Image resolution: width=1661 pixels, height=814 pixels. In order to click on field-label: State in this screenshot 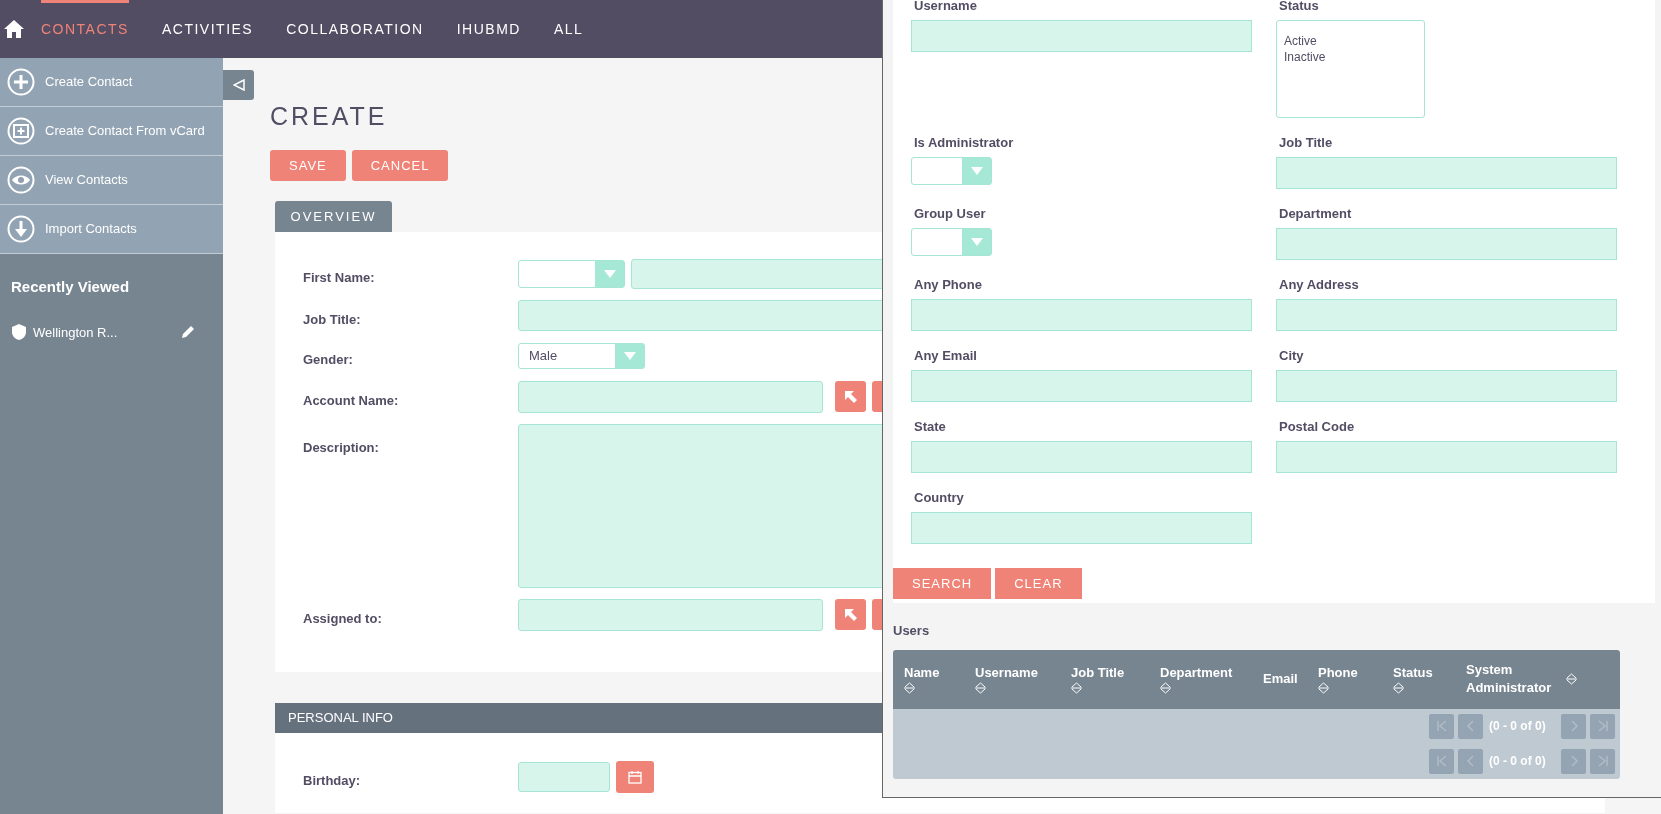, I will do `click(930, 426)`.